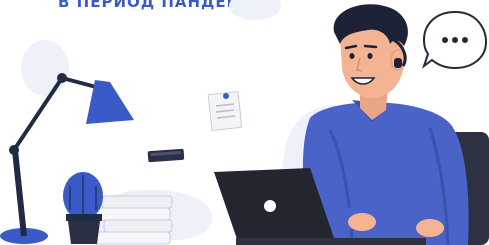  Describe the element at coordinates (166, 155) in the screenshot. I see `stapler-icon` at that location.